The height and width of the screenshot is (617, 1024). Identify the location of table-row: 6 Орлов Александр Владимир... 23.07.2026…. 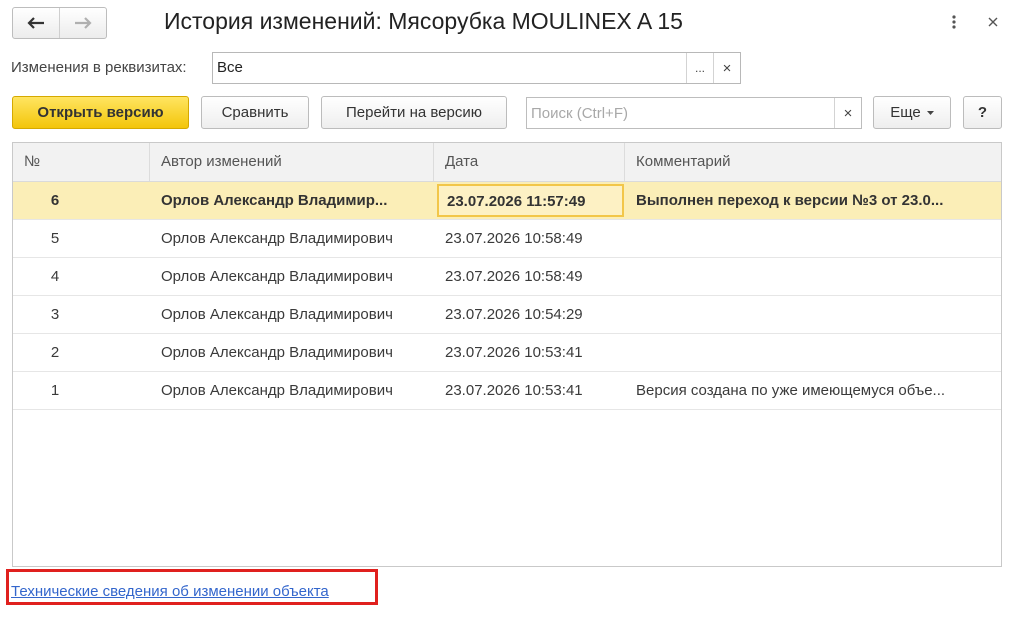
(507, 201).